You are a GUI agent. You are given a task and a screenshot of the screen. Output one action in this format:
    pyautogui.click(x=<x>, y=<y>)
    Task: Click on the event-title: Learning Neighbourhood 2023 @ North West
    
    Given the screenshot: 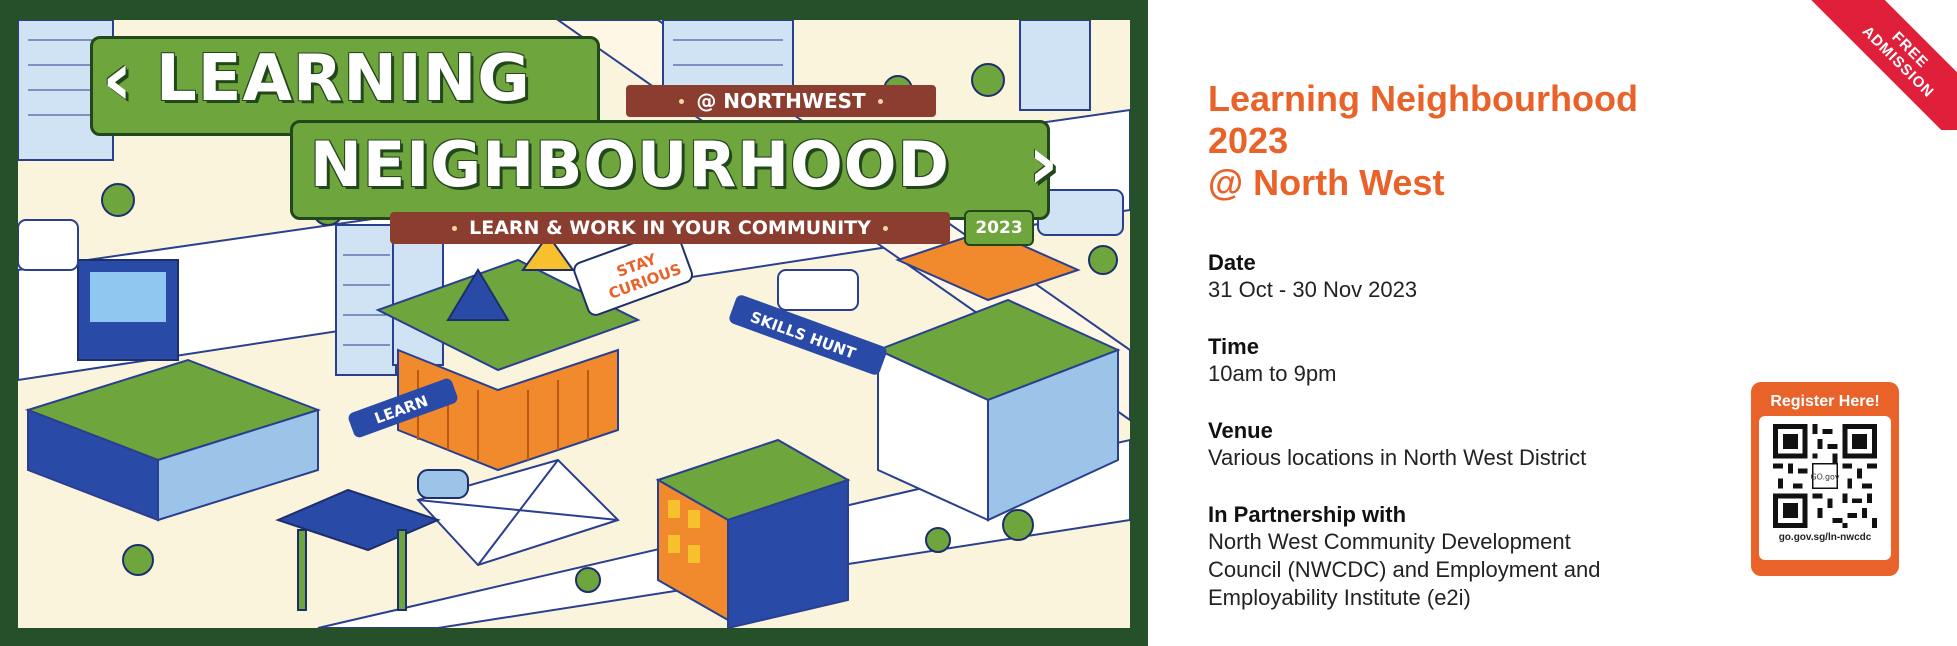 What is the action you would take?
    pyautogui.click(x=1468, y=141)
    